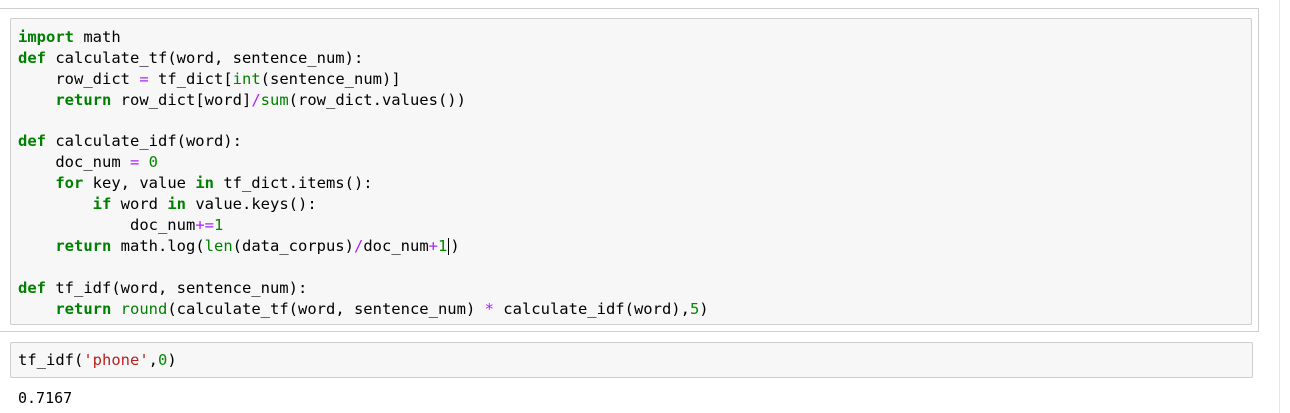  I want to click on code-line: def calculate_tf(word, sentence_num):, so click(363, 58).